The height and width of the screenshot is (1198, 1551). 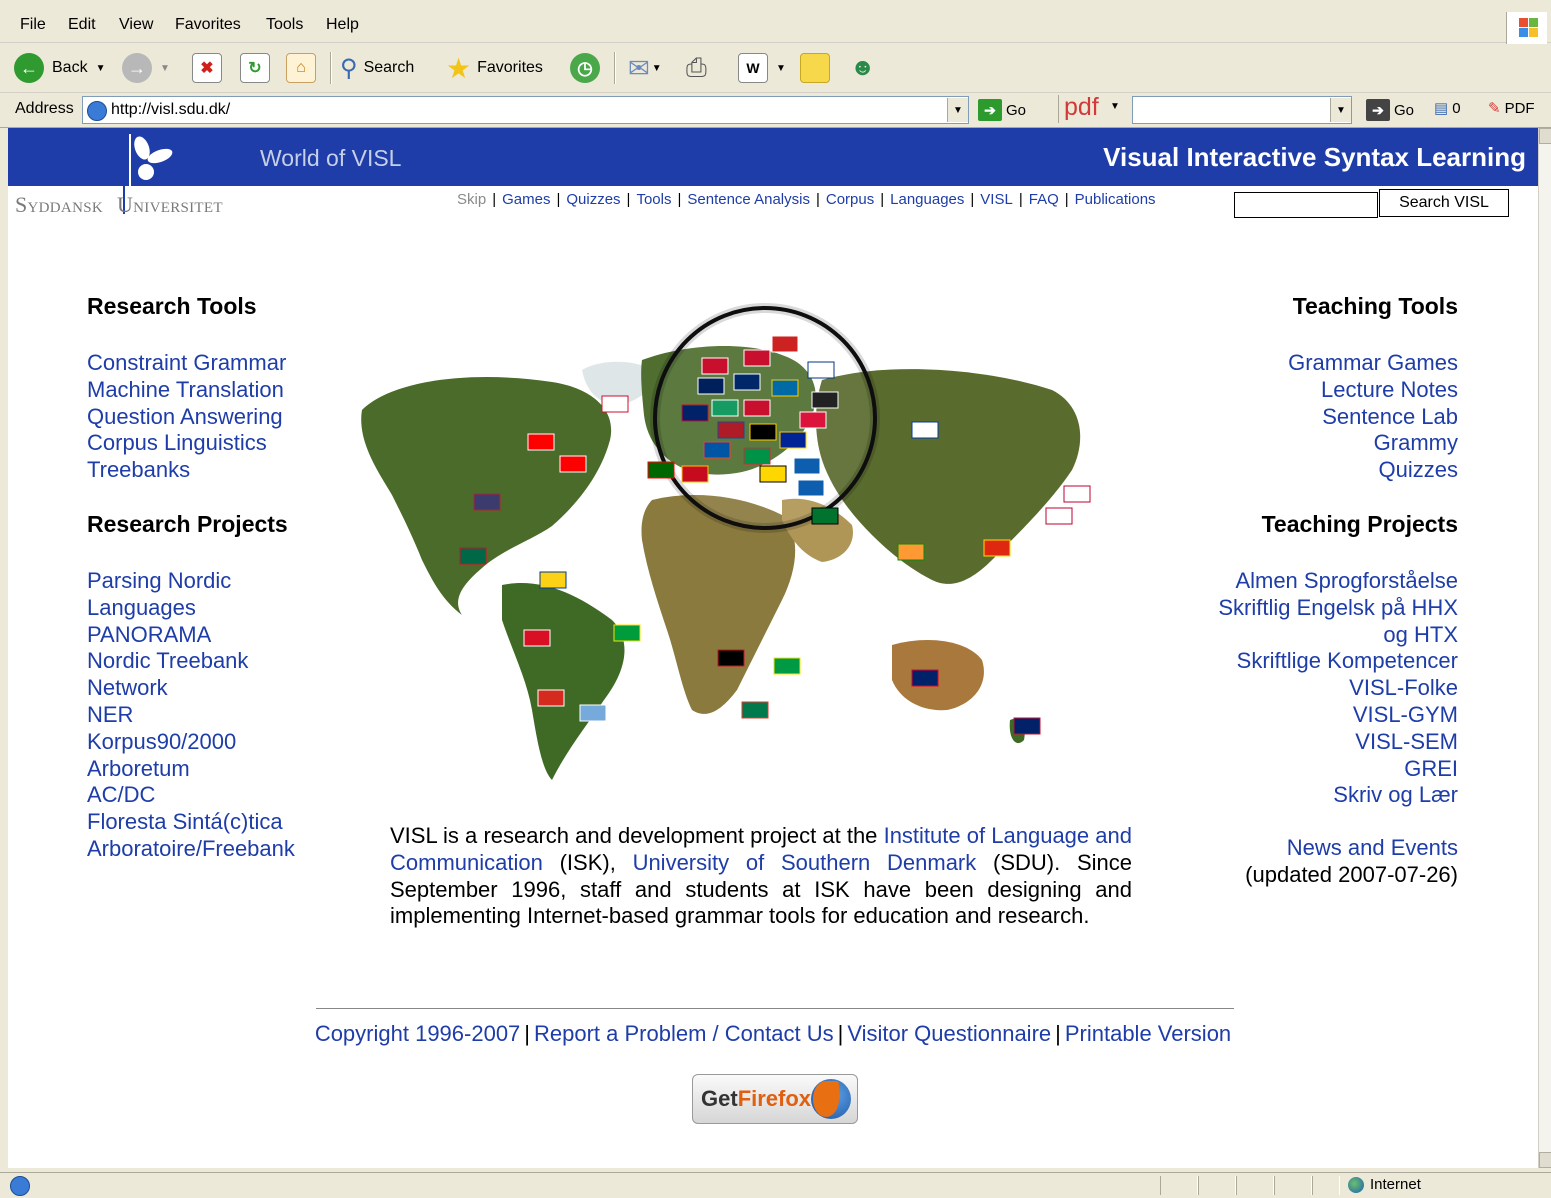 What do you see at coordinates (949, 1033) in the screenshot?
I see `link-visitor-questionnaire: Visitor Questionnaire` at bounding box center [949, 1033].